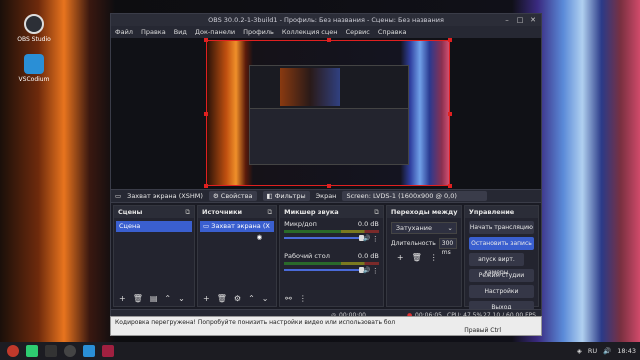 This screenshot has height=360, width=640. I want to click on minimize-icon: –, so click(507, 20).